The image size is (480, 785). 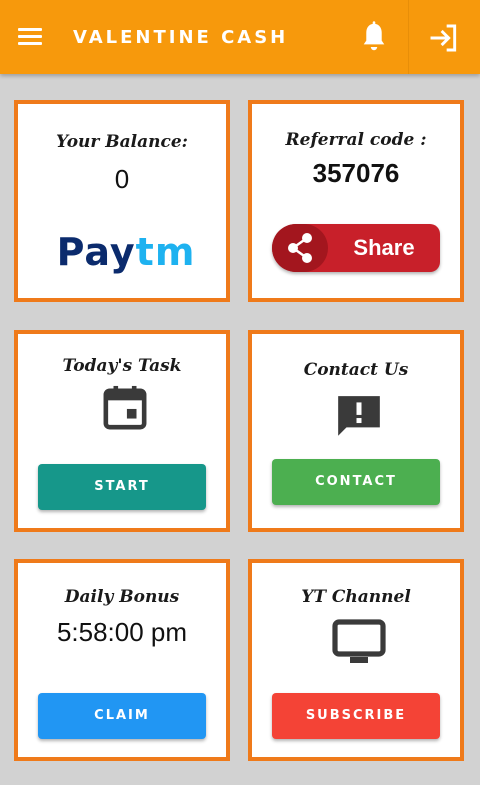 What do you see at coordinates (356, 173) in the screenshot?
I see `referral-code: 357076` at bounding box center [356, 173].